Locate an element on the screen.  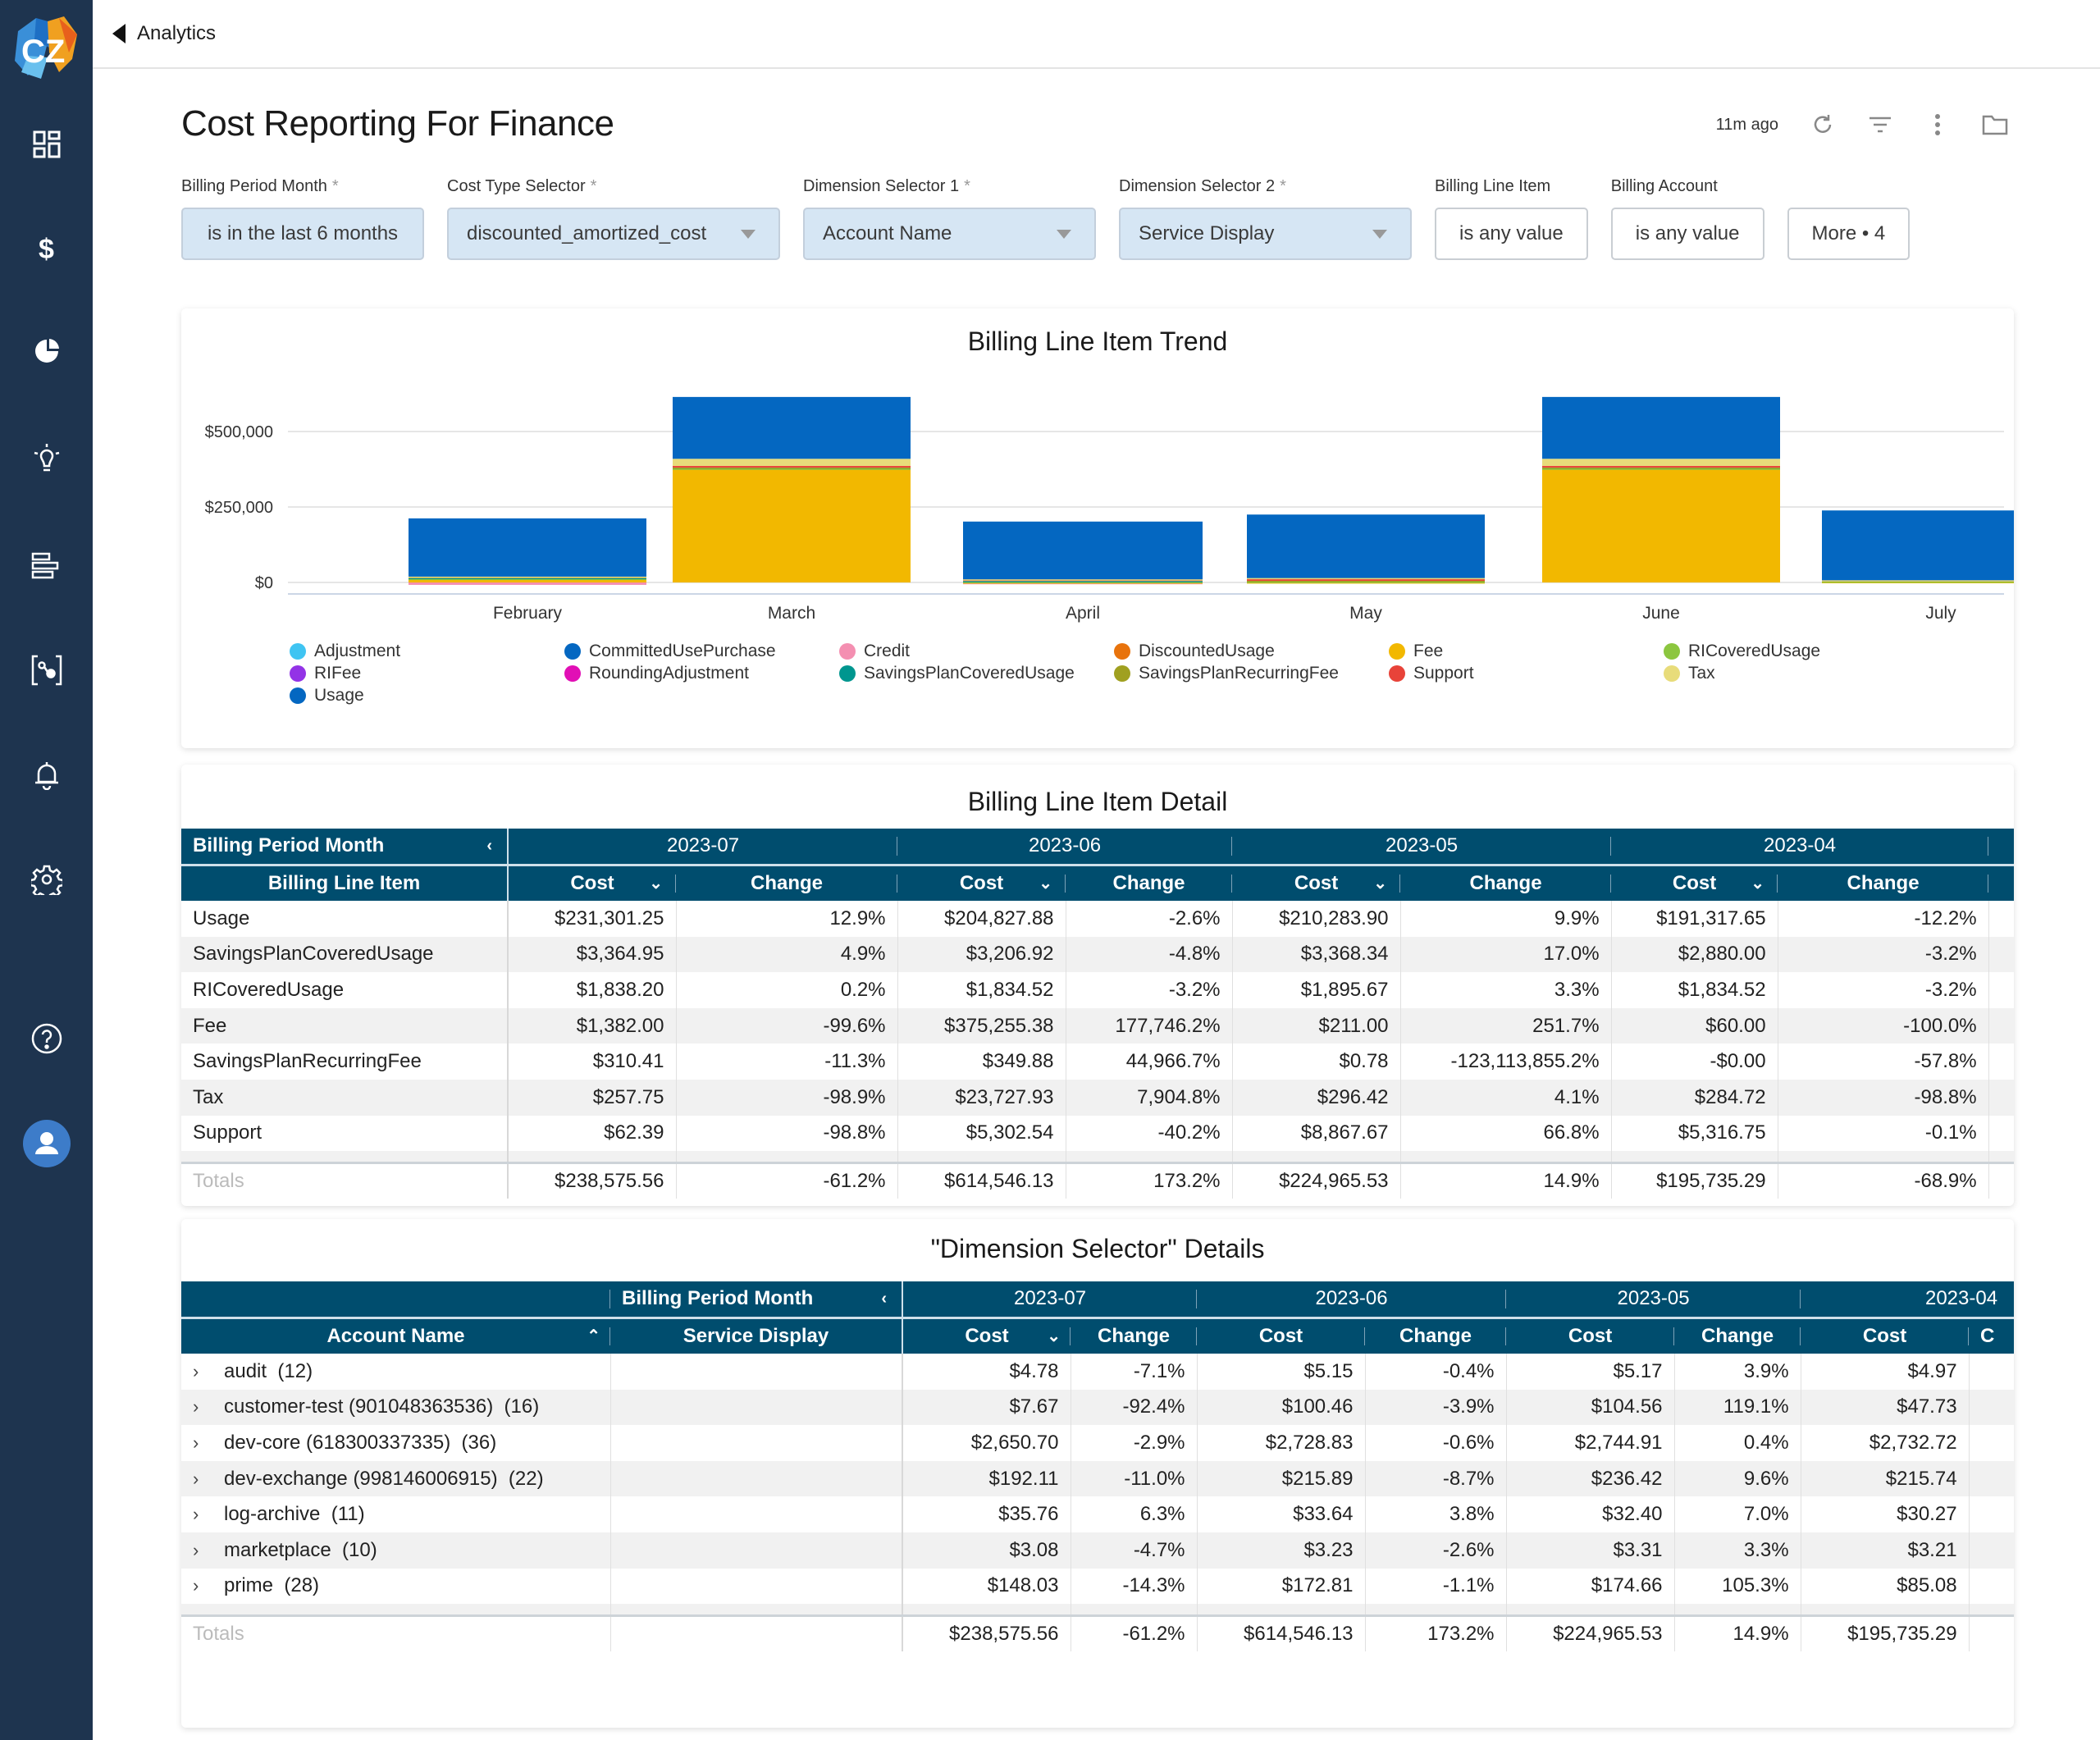
filter-value-button: Account Name is located at coordinates (950, 234).